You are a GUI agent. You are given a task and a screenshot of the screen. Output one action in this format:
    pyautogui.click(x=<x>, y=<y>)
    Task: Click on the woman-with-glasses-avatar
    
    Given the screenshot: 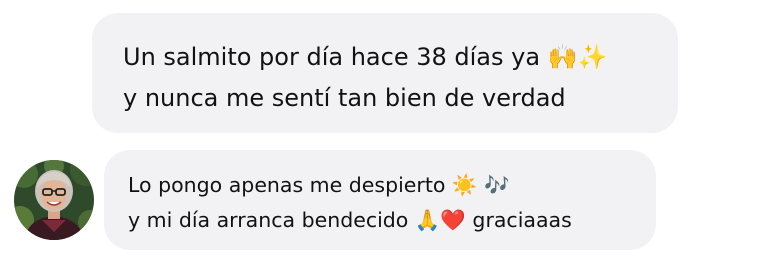 What is the action you would take?
    pyautogui.click(x=54, y=200)
    